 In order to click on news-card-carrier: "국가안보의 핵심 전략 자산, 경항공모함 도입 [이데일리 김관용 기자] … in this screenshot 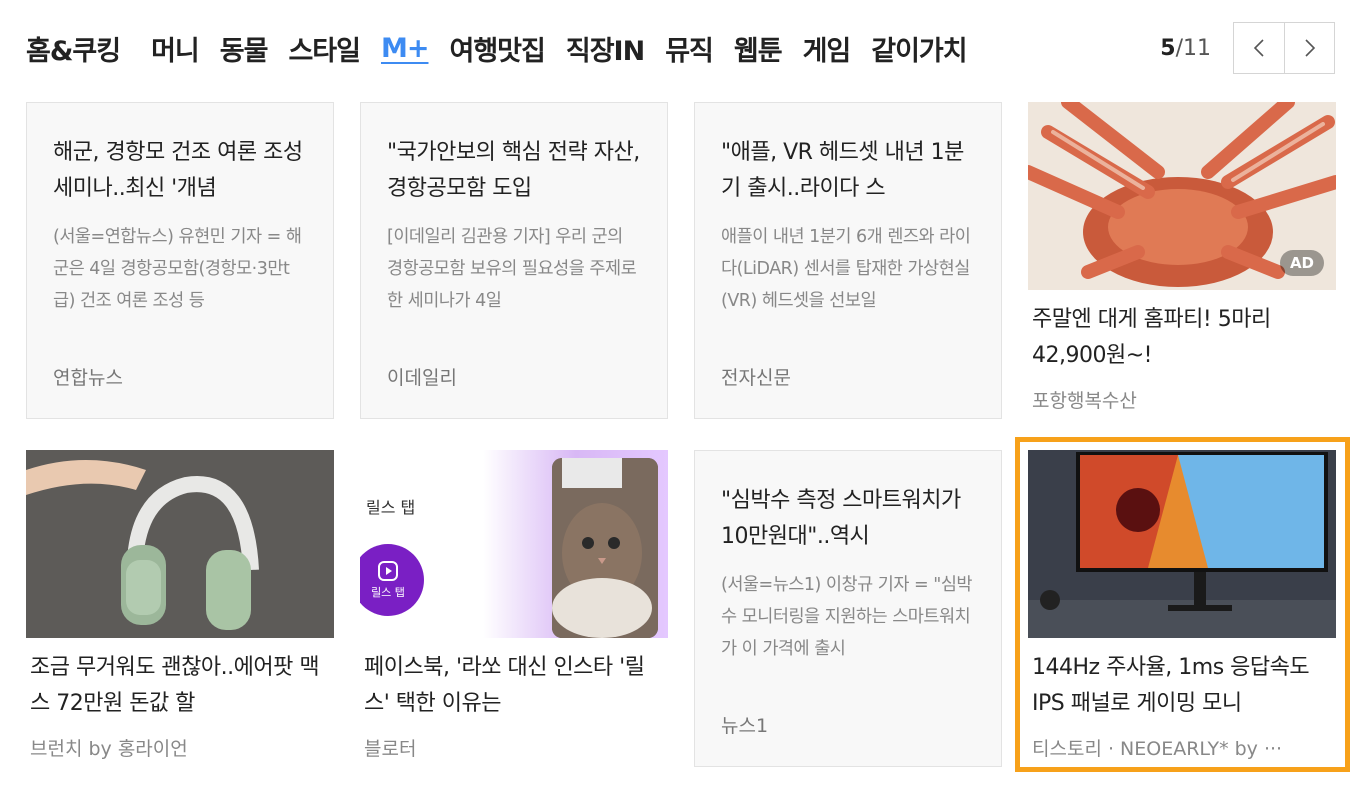, I will do `click(514, 260)`.